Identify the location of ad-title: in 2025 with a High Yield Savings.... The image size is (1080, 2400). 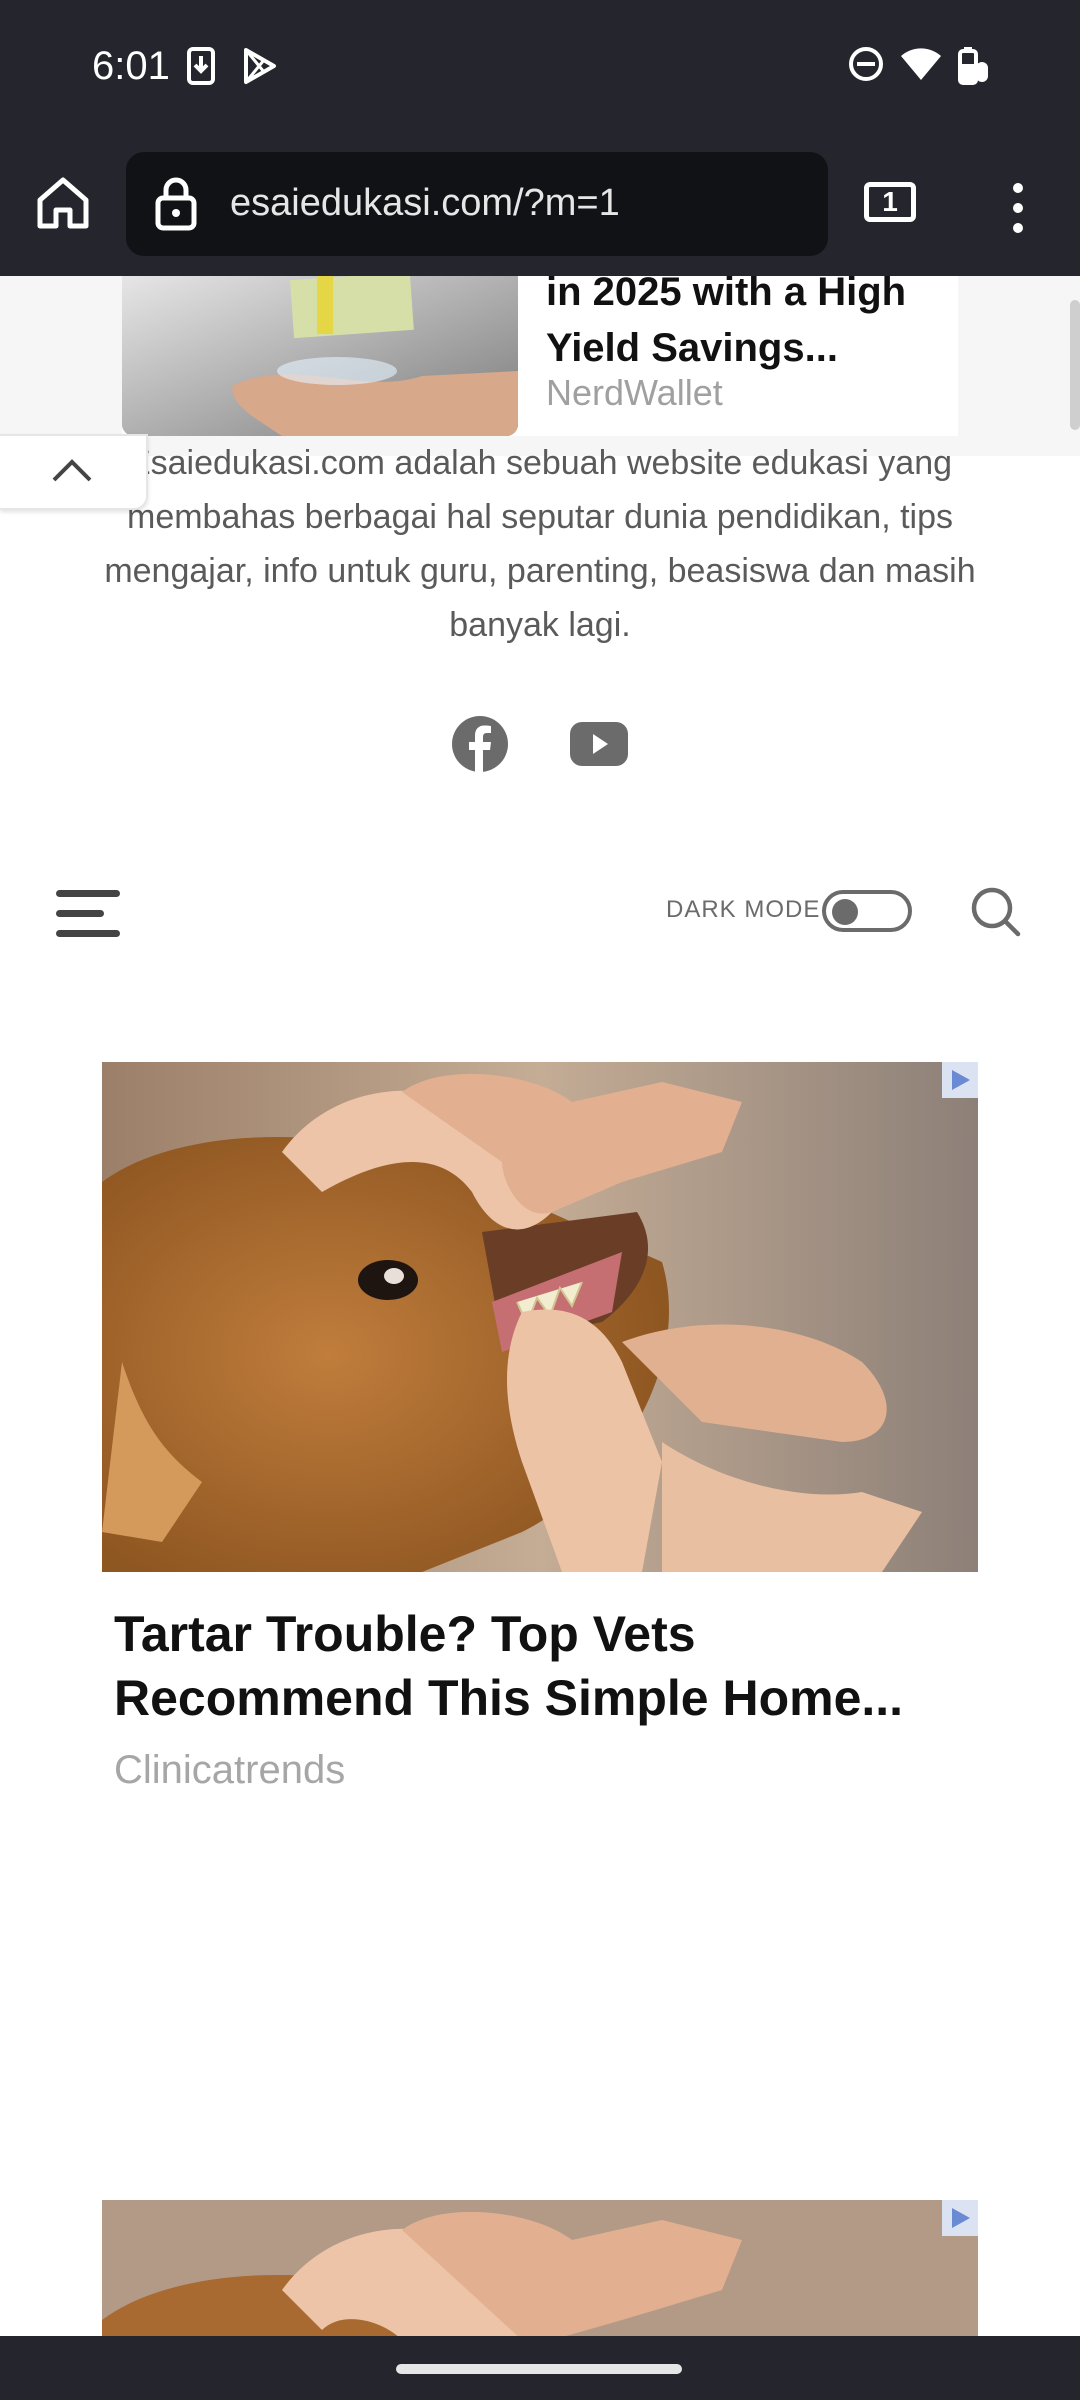
(746, 326).